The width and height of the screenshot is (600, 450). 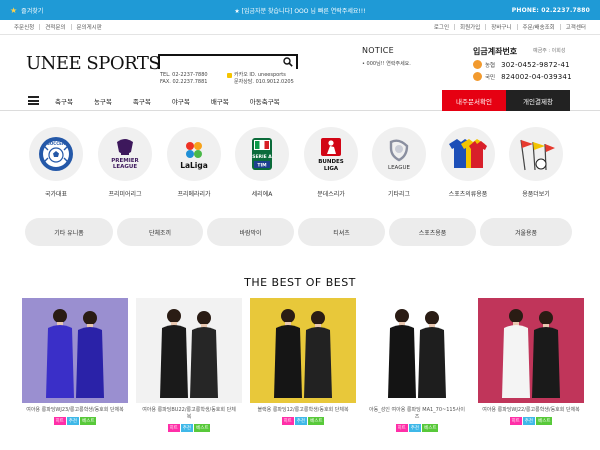 I want to click on main-nav: 축구복 농구복 족구복 야구복 배구복 아동축구복 내주문서확인 개인결제창, so click(x=300, y=100).